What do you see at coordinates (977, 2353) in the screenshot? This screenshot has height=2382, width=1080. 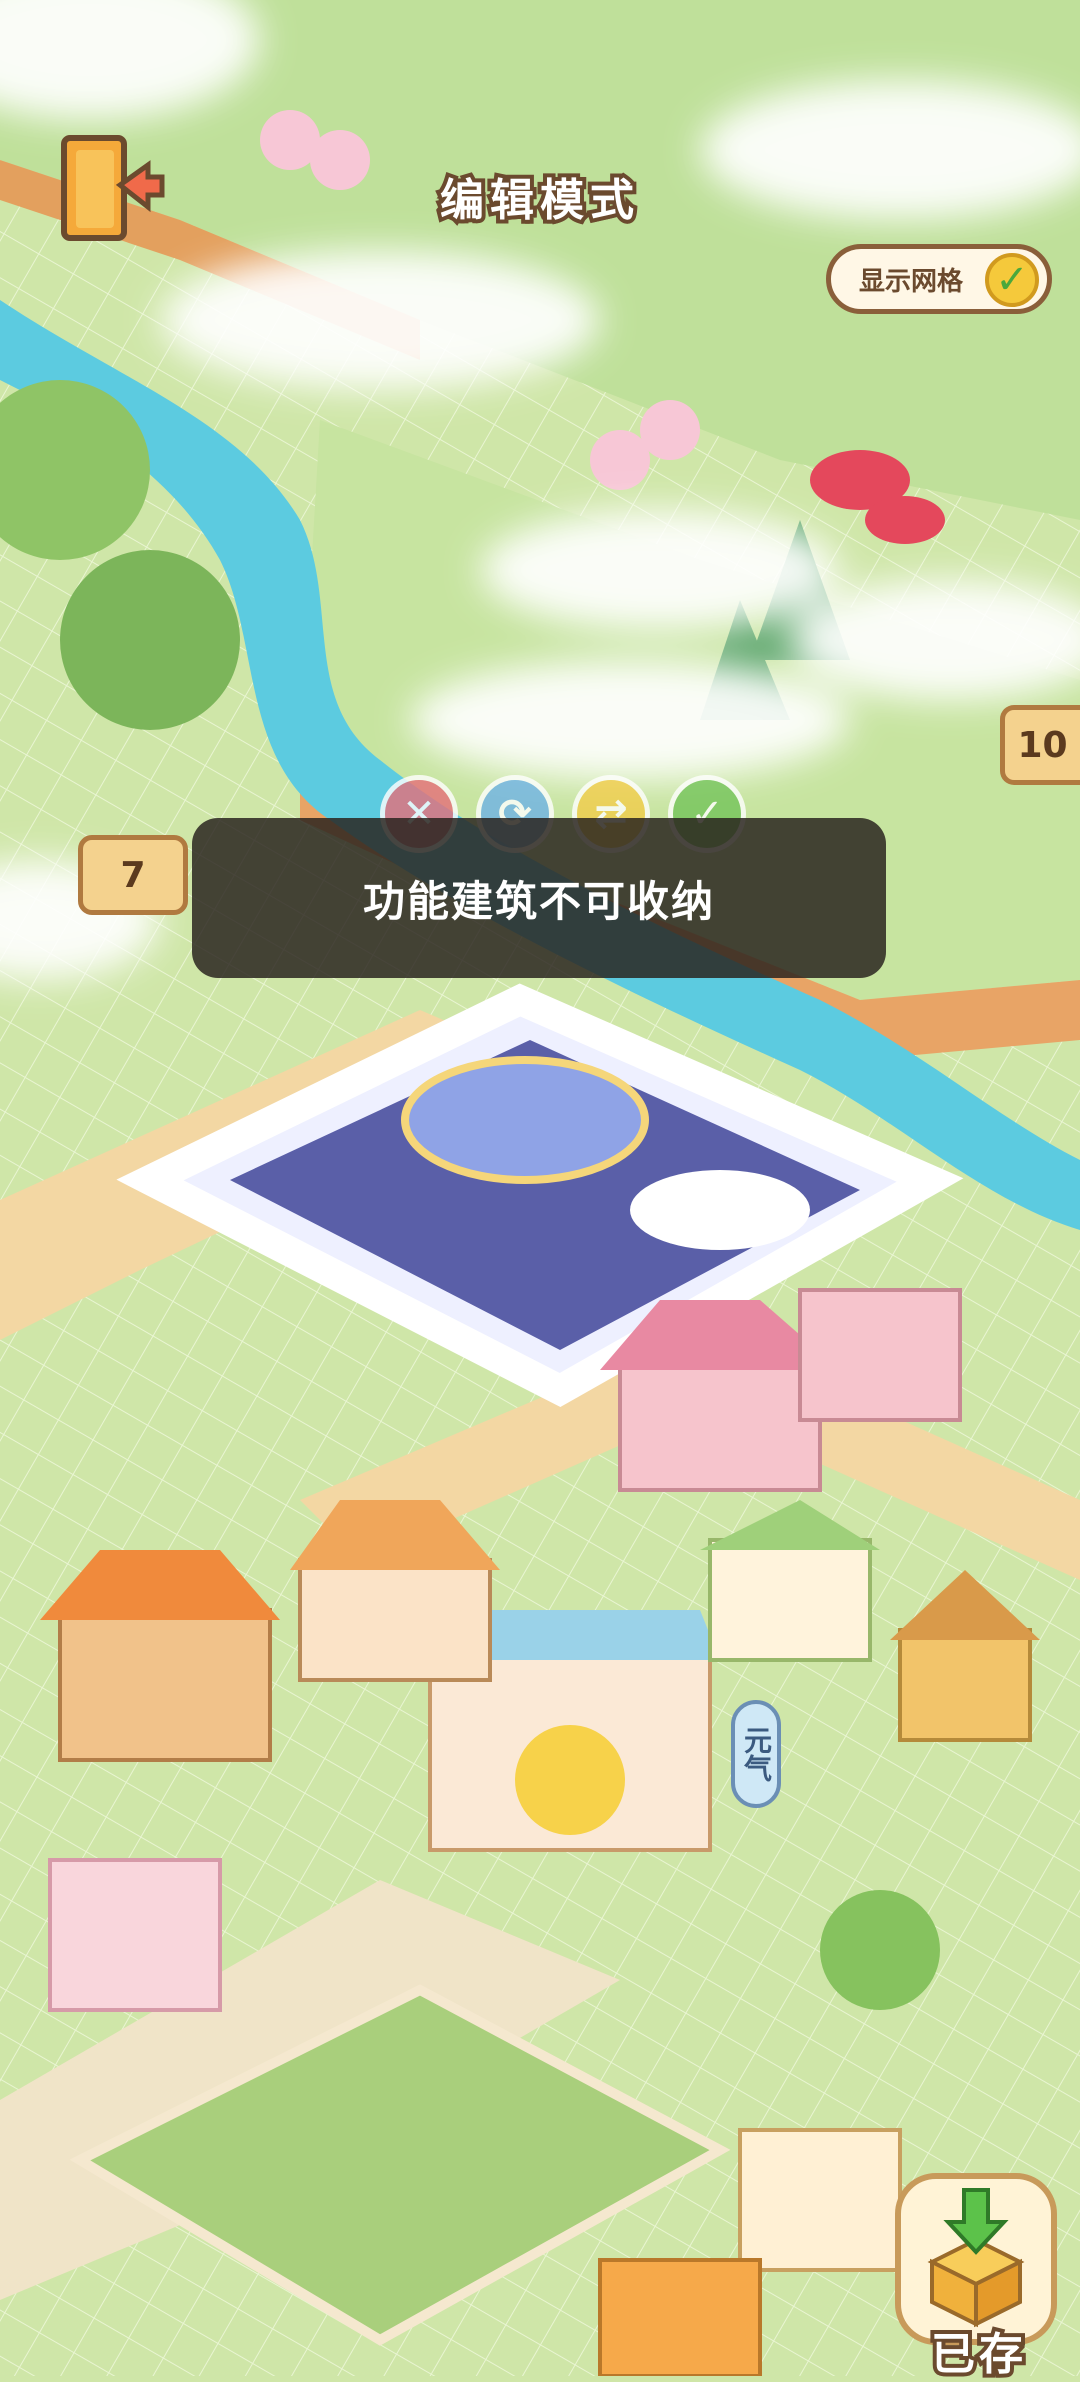 I see `storage-label: 已存` at bounding box center [977, 2353].